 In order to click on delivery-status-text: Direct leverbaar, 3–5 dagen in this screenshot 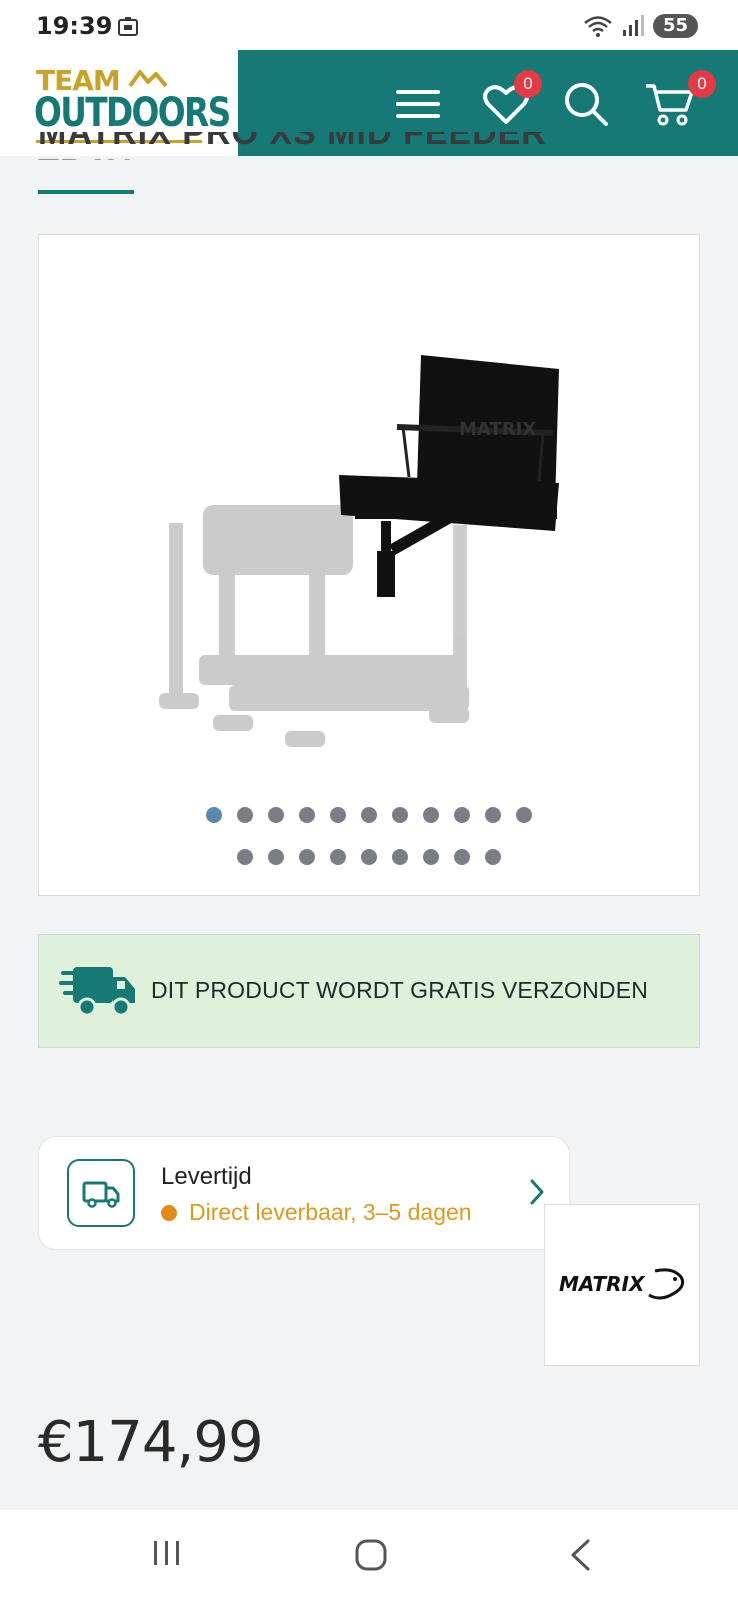, I will do `click(330, 1212)`.